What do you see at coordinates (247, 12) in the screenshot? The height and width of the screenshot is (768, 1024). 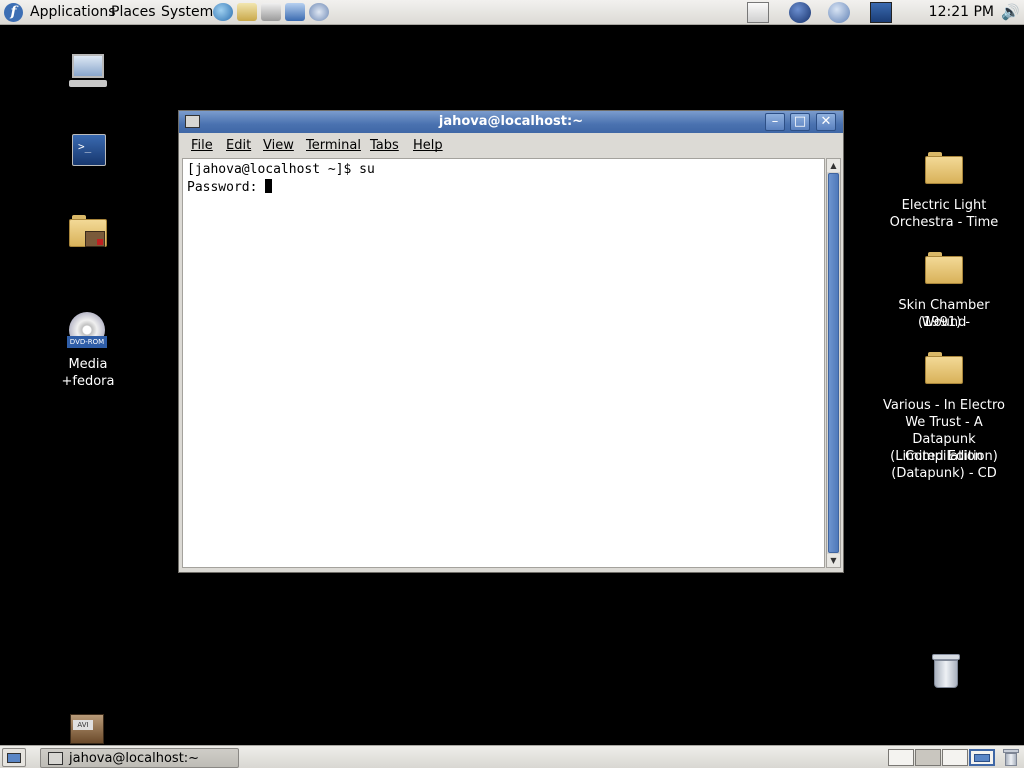 I see `mail-icon` at bounding box center [247, 12].